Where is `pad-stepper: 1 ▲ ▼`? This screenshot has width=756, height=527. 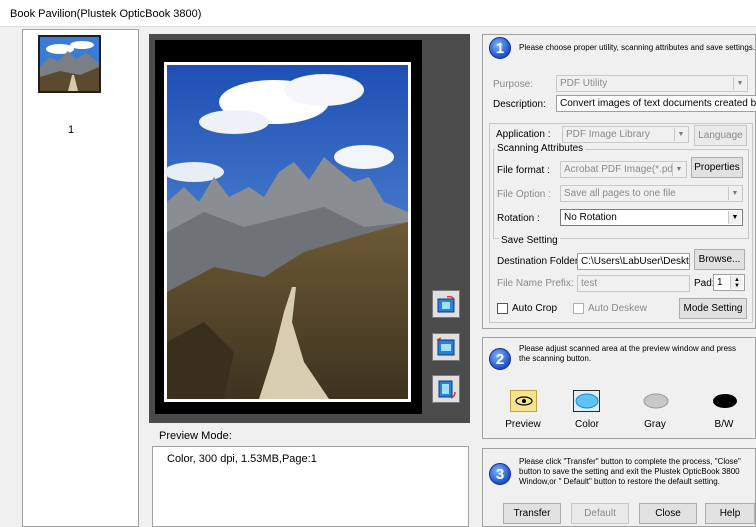
pad-stepper: 1 ▲ ▼ is located at coordinates (729, 282).